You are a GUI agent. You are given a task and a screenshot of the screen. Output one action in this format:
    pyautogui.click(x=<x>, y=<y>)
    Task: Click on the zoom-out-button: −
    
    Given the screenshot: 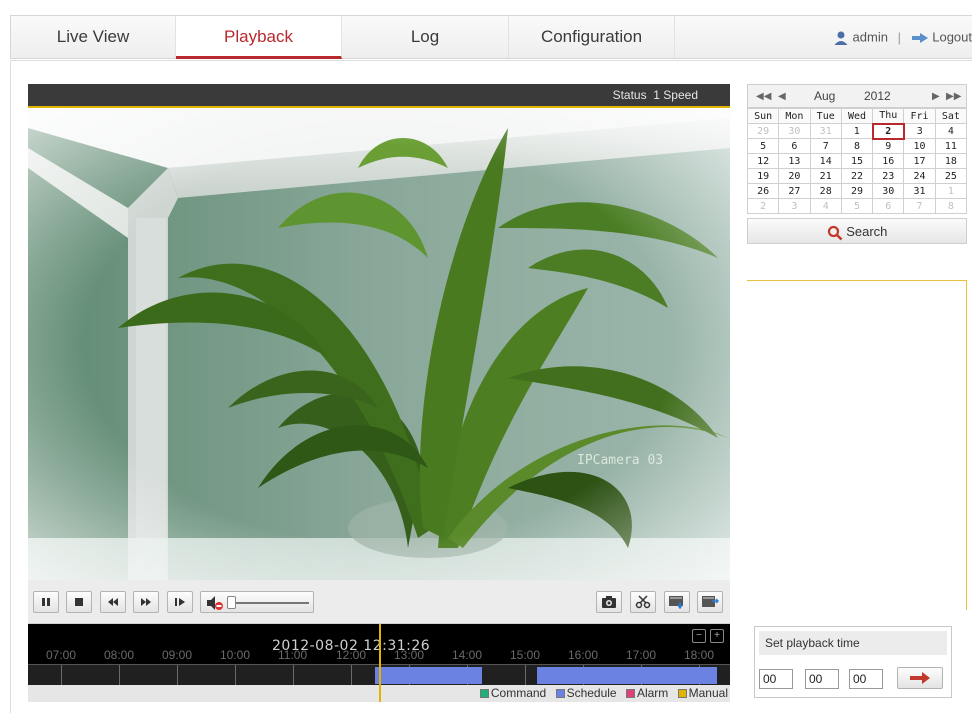 What is the action you would take?
    pyautogui.click(x=699, y=636)
    